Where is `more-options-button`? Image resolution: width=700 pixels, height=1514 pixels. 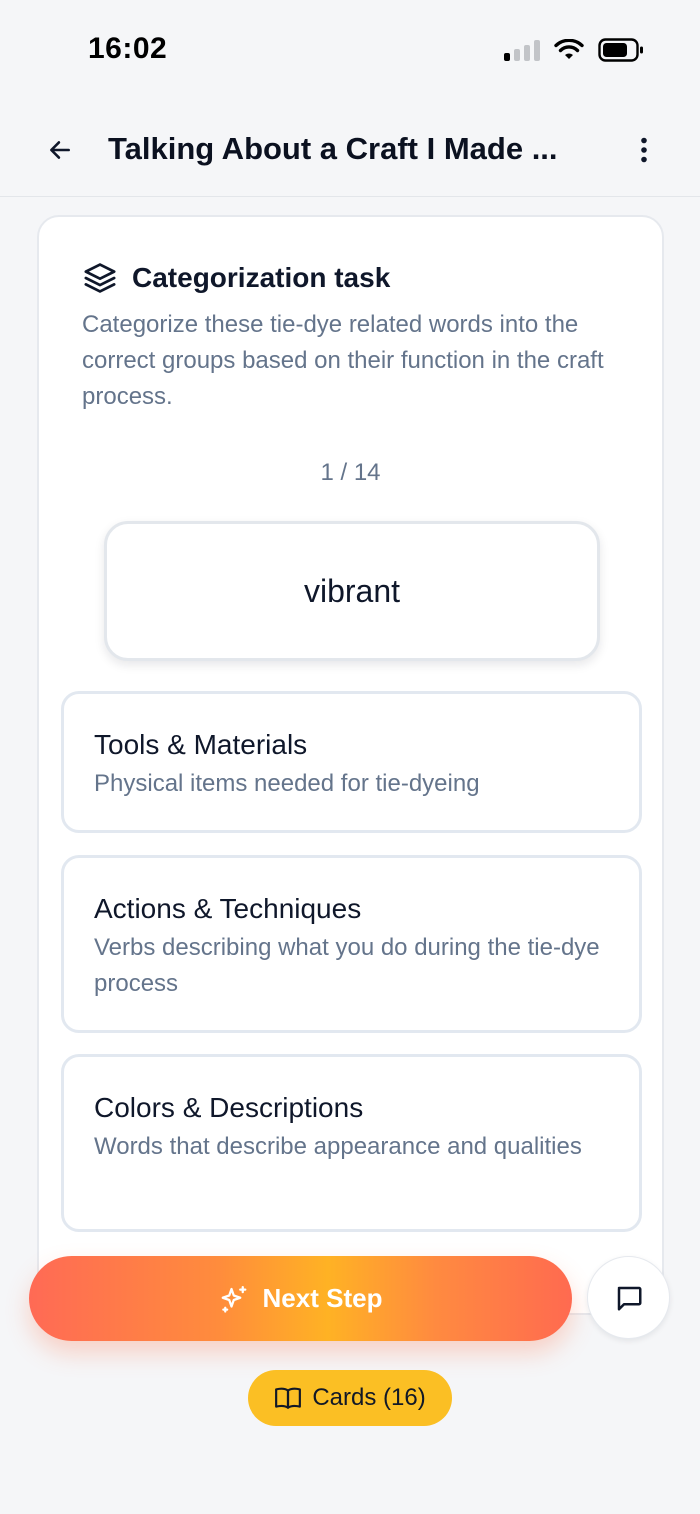
more-options-button is located at coordinates (644, 150).